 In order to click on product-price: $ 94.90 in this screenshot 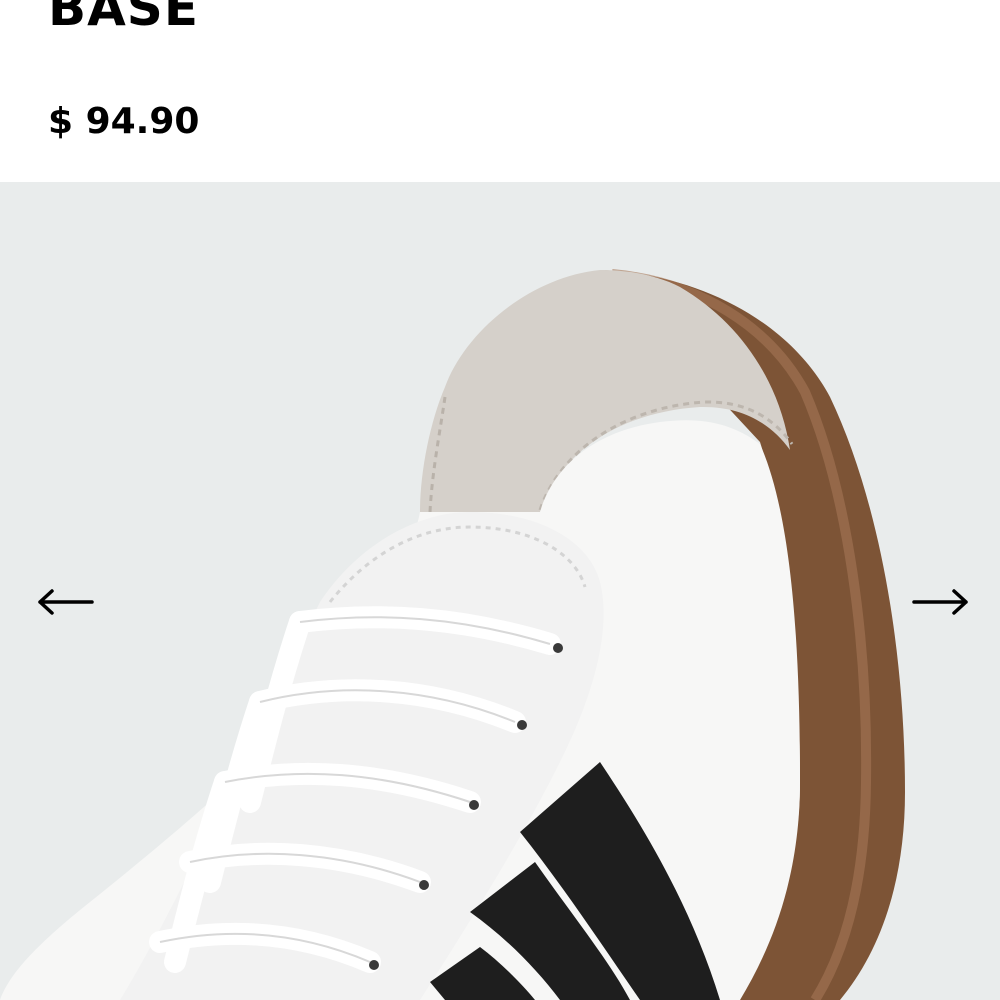, I will do `click(124, 121)`.